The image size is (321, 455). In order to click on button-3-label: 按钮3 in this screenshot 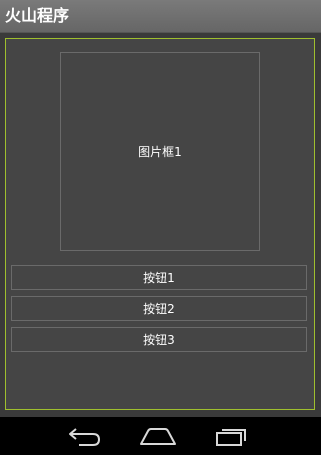, I will do `click(159, 340)`.